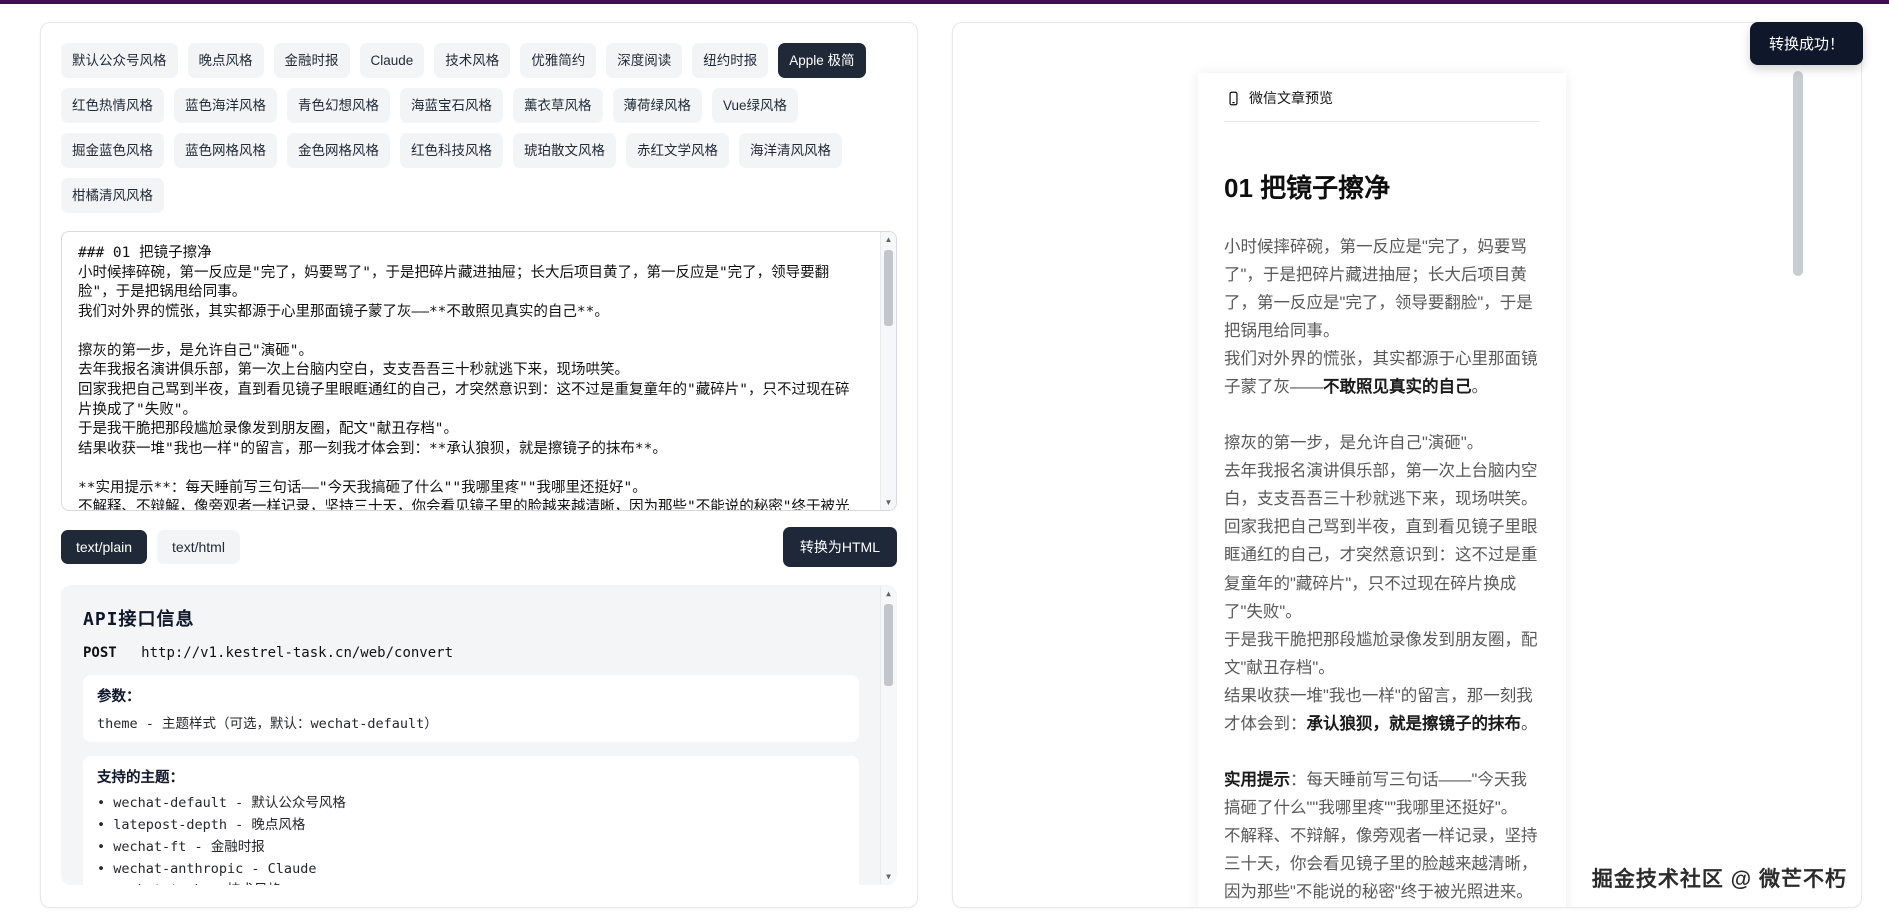 Image resolution: width=1889 pixels, height=916 pixels. What do you see at coordinates (181, 846) in the screenshot?
I see `api-theme-item: • wechat-ft - 金融时报` at bounding box center [181, 846].